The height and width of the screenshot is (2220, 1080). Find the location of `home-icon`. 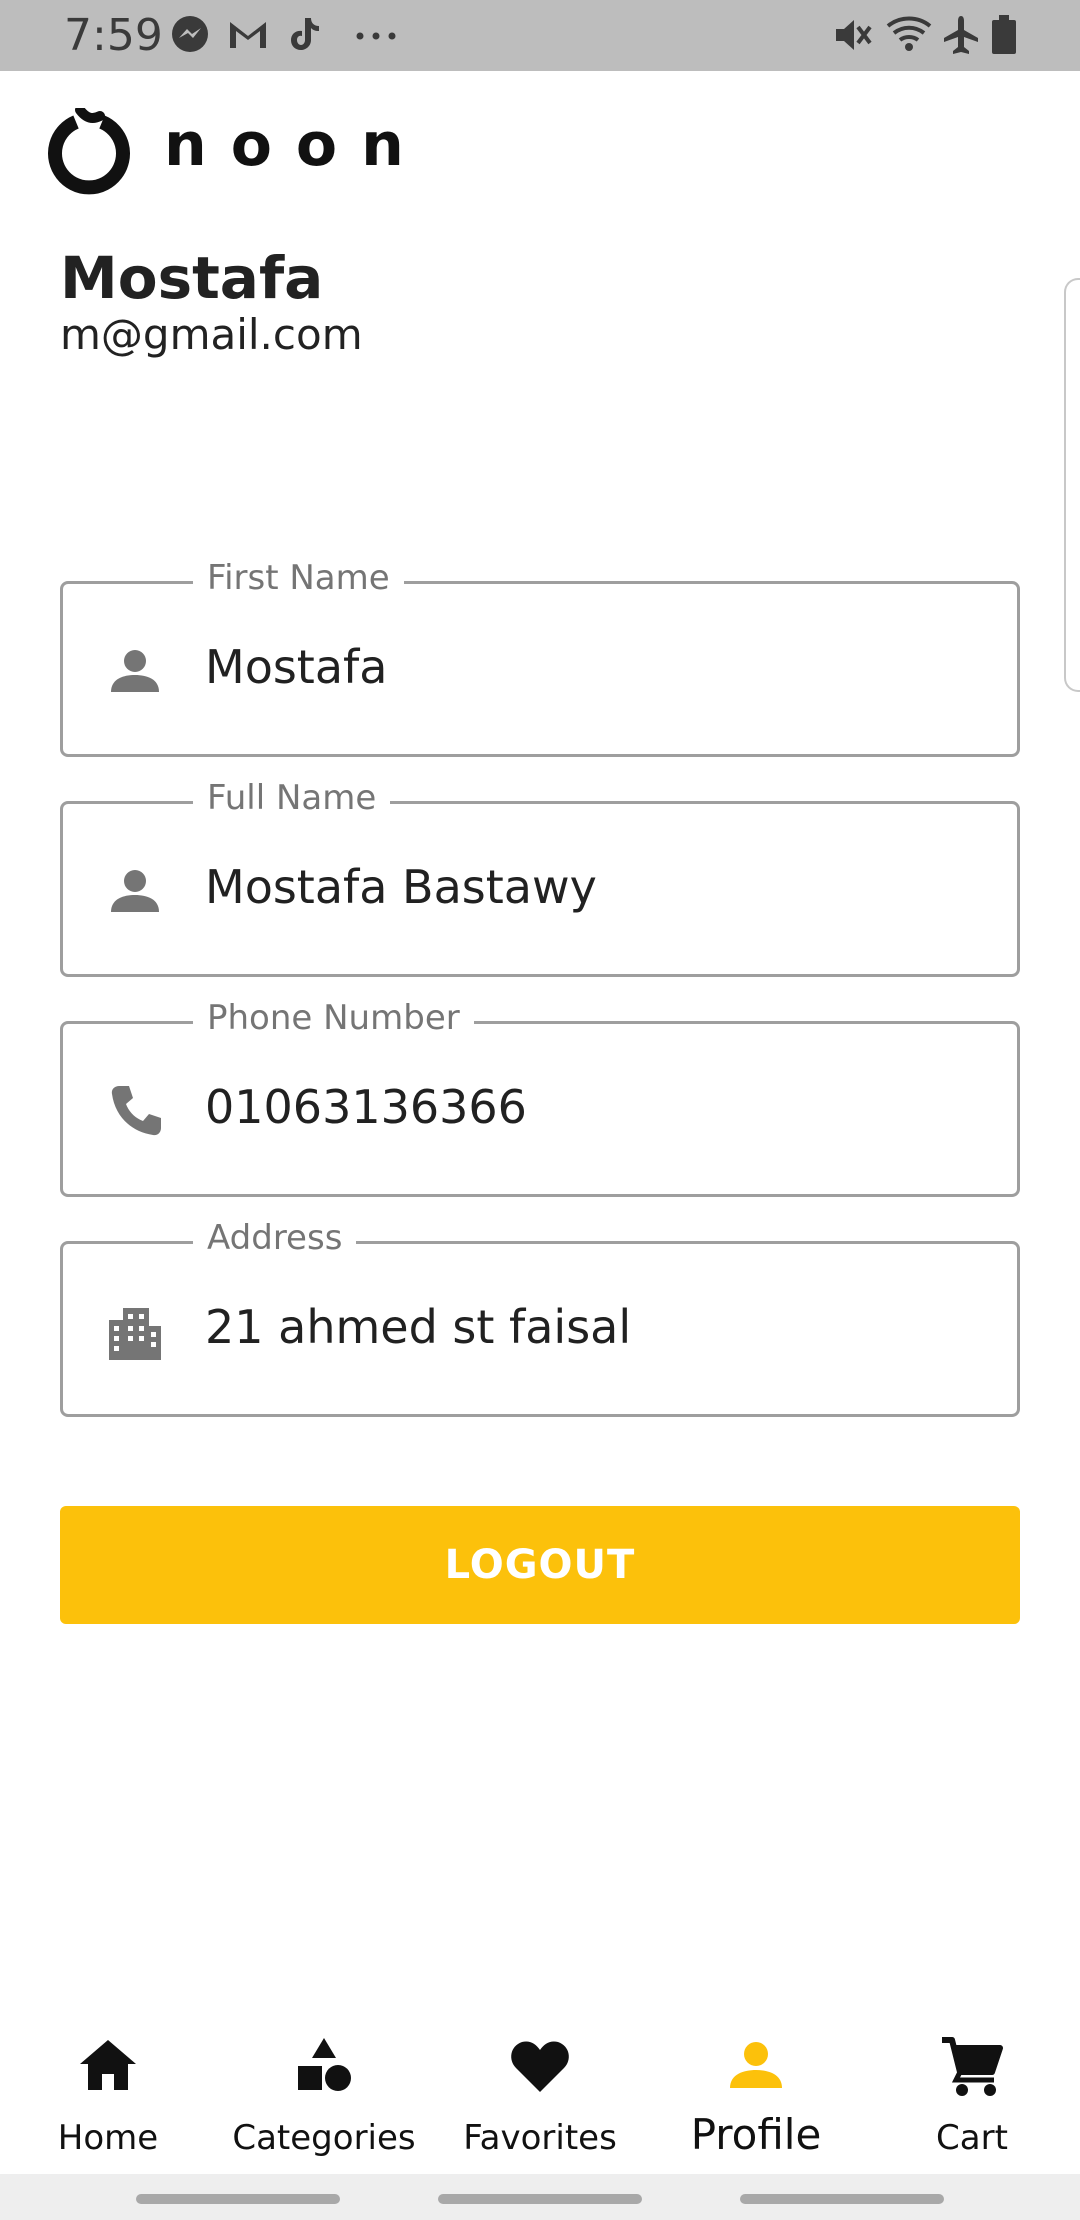

home-icon is located at coordinates (108, 2065).